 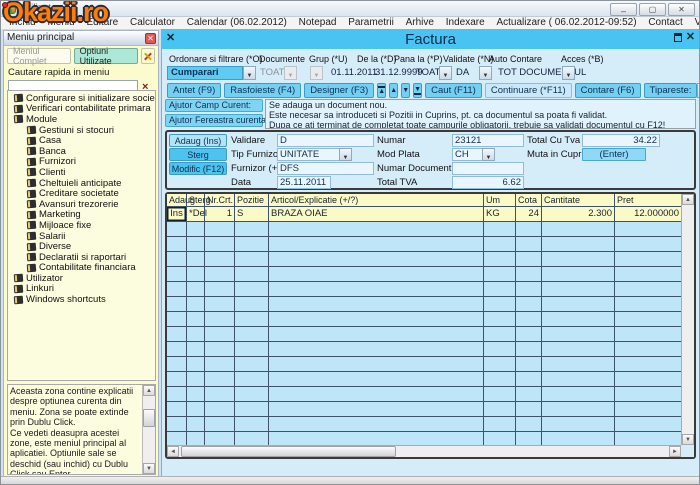 I want to click on menu-item: Notepad, so click(x=318, y=22).